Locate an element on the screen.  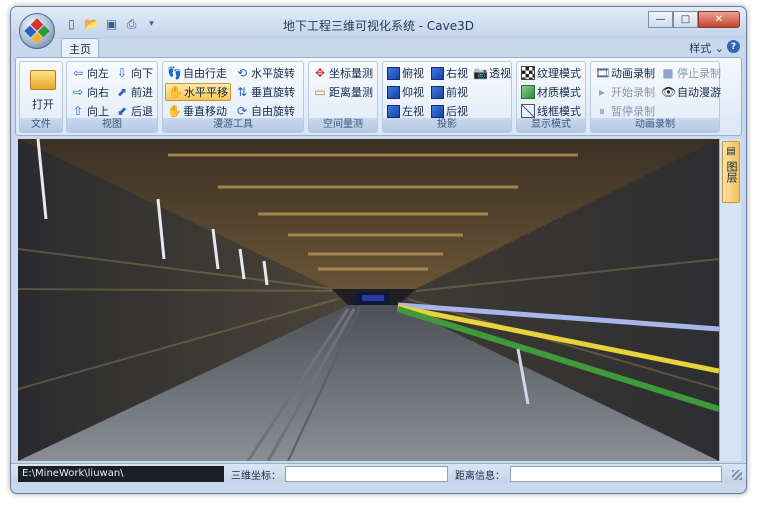
start-record-button: ▸ 开始录制 is located at coordinates (625, 92).